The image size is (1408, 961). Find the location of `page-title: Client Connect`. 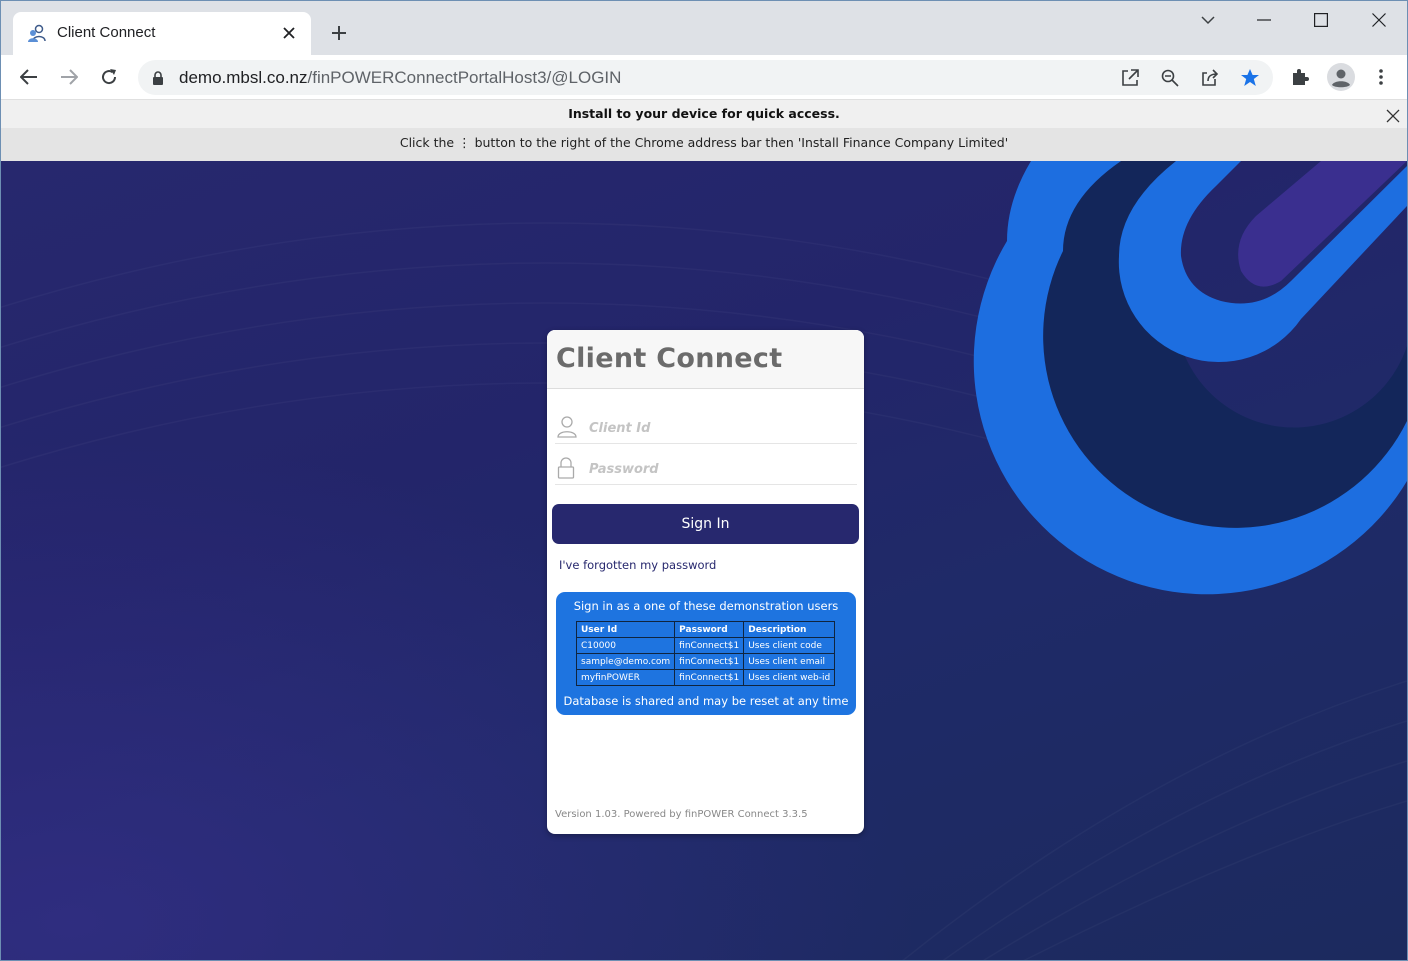

page-title: Client Connect is located at coordinates (669, 358).